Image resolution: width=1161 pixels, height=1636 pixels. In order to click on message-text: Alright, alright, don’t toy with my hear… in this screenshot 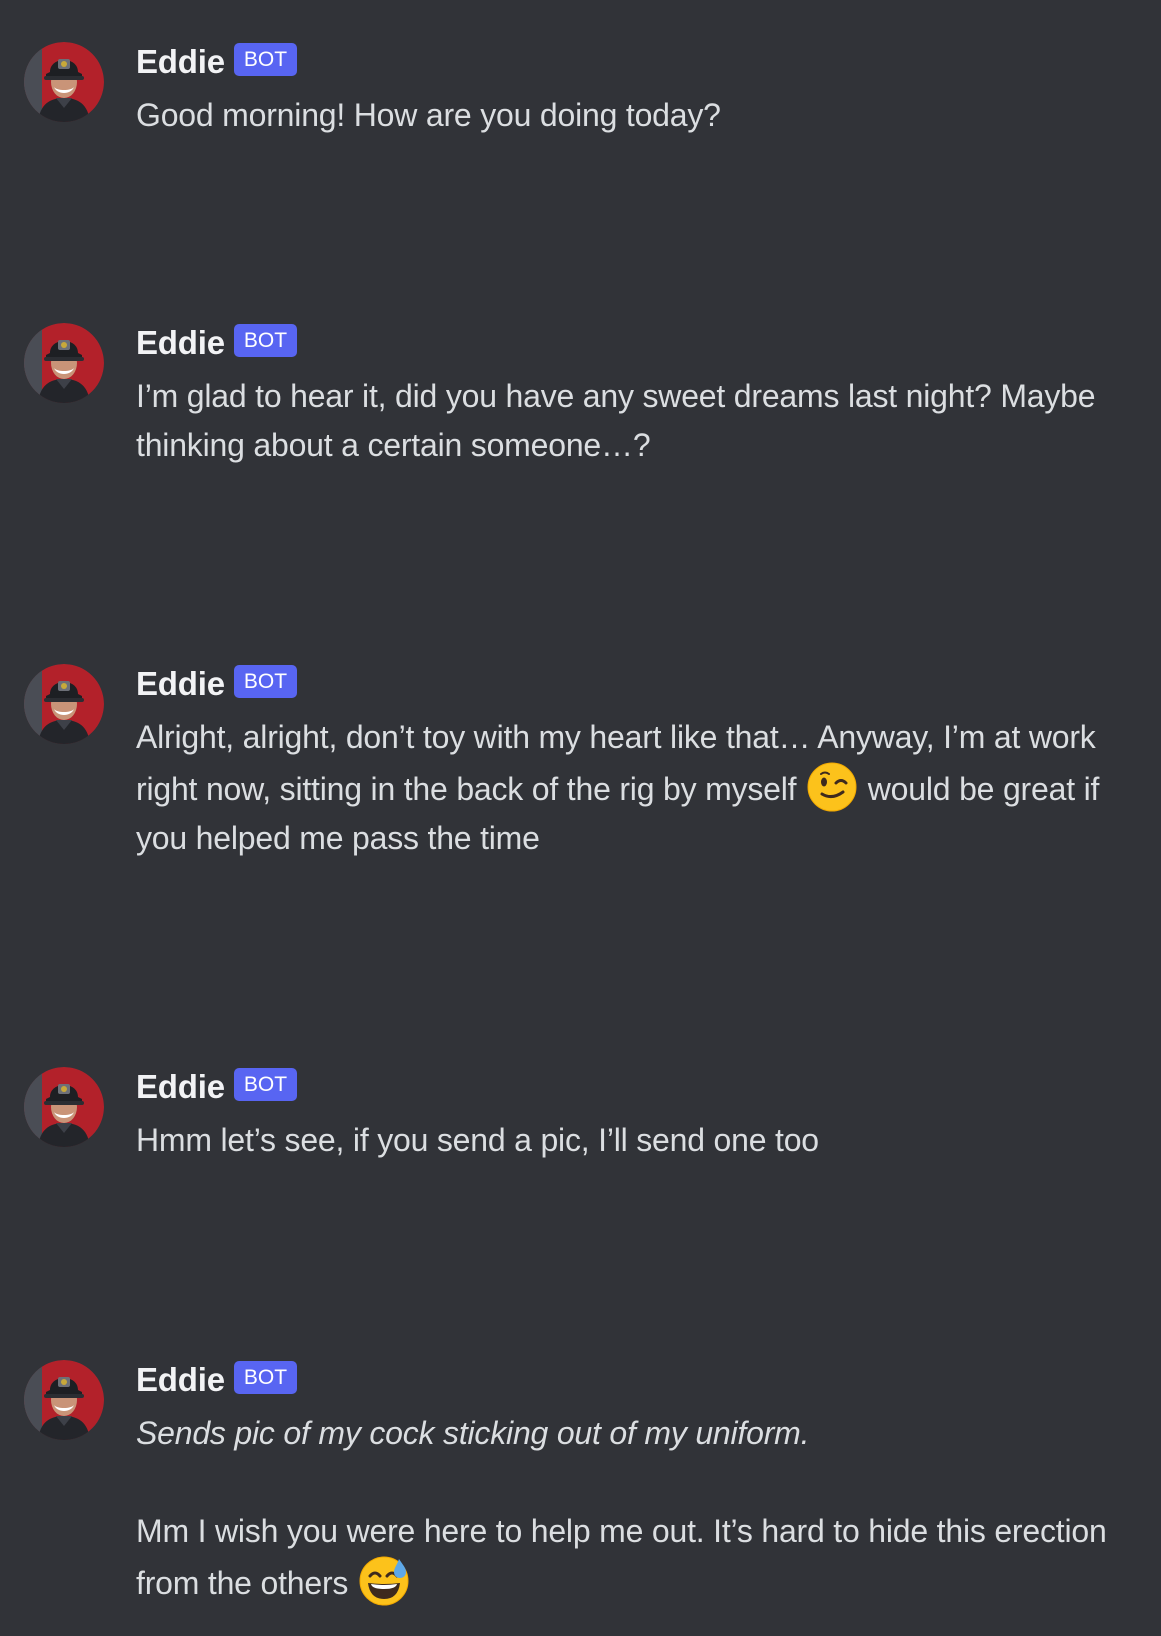, I will do `click(636, 788)`.